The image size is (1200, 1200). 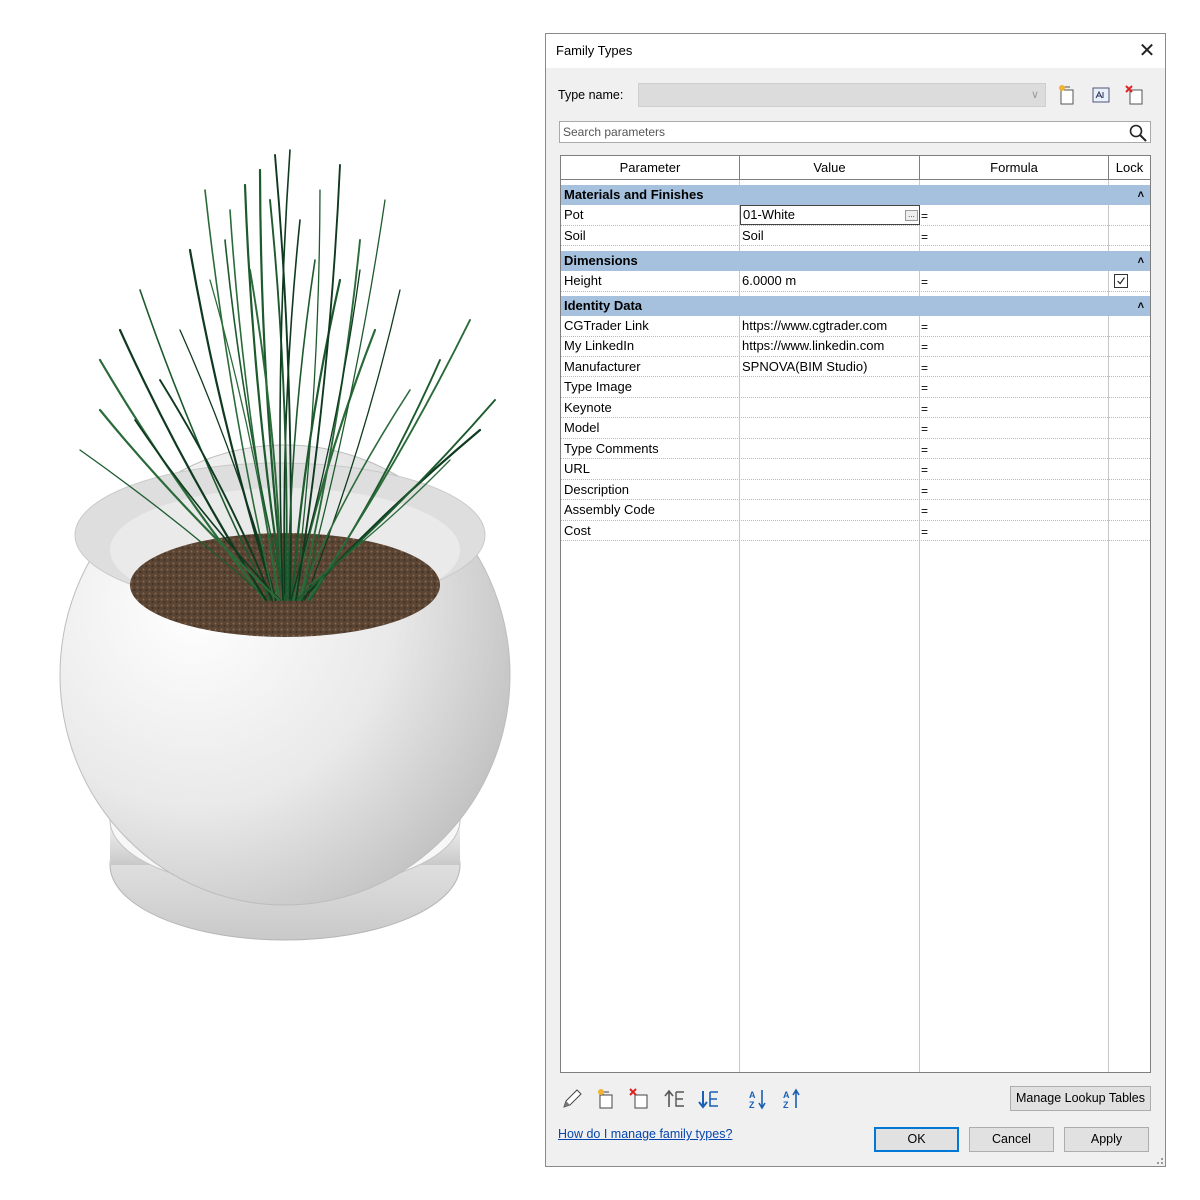 What do you see at coordinates (577, 469) in the screenshot?
I see `parameter-name: URL` at bounding box center [577, 469].